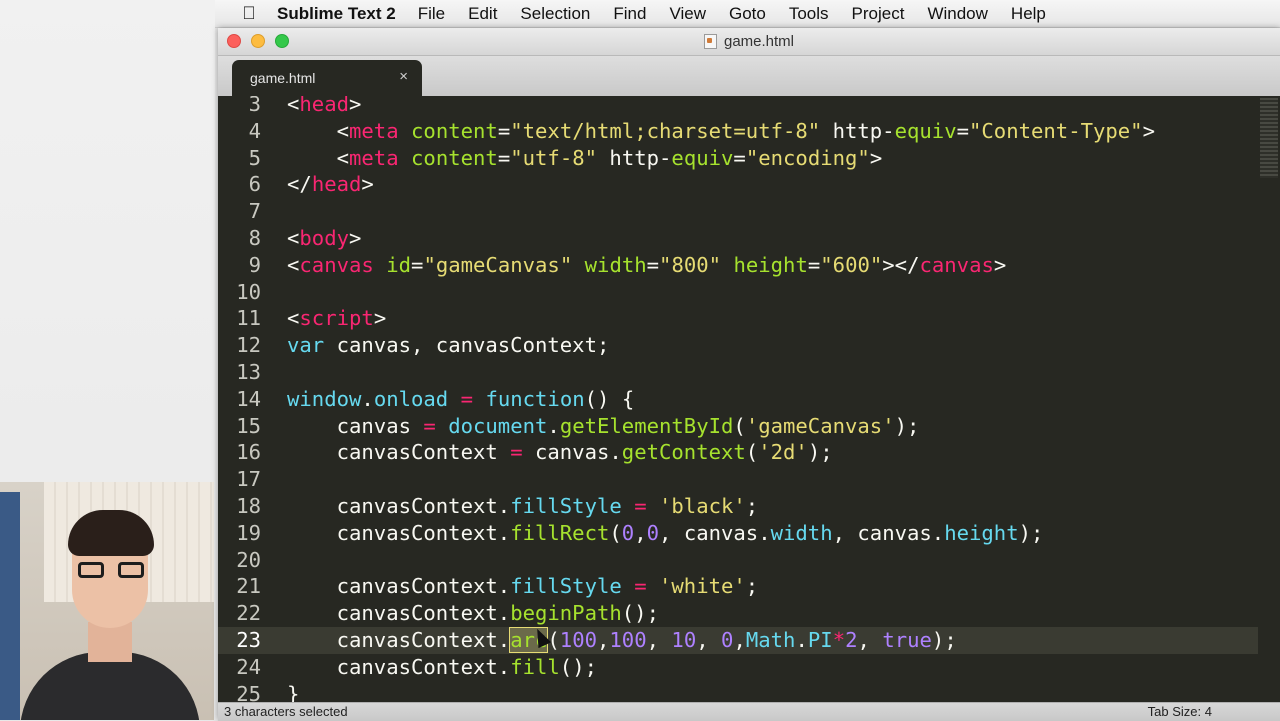 The width and height of the screenshot is (1280, 721). What do you see at coordinates (473, 613) in the screenshot?
I see `line-text: canvasContext.beginPath();` at bounding box center [473, 613].